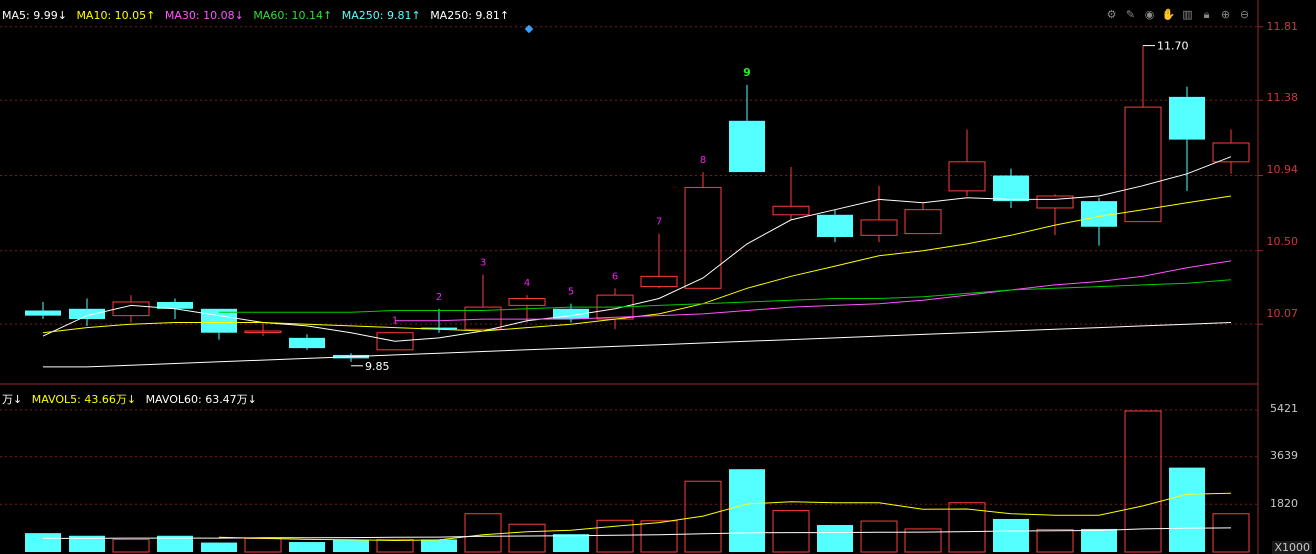 Image resolution: width=1316 pixels, height=554 pixels. What do you see at coordinates (377, 366) in the screenshot?
I see `low-price-label: 9.85` at bounding box center [377, 366].